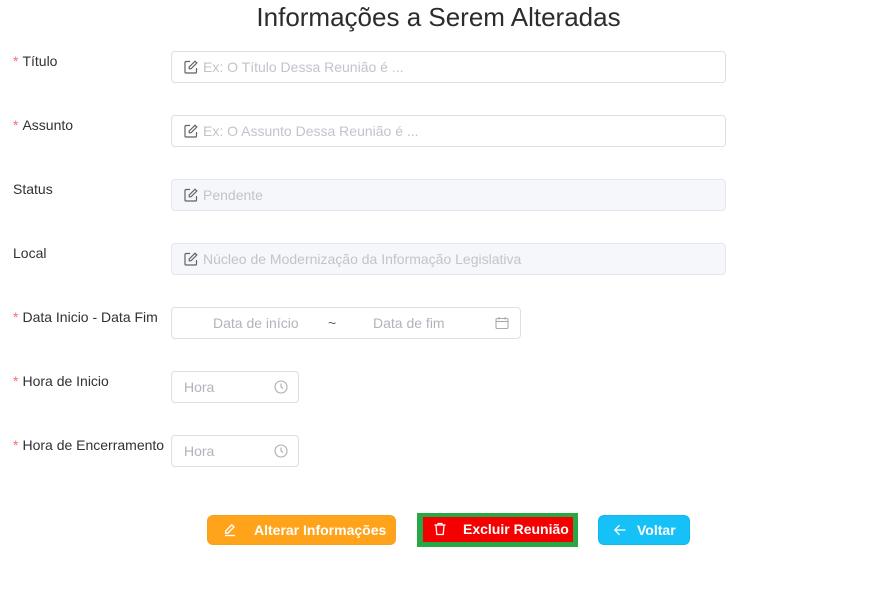  Describe the element at coordinates (443, 387) in the screenshot. I see `form-row-hora-inicio: * Hora de Inicio Hora` at that location.